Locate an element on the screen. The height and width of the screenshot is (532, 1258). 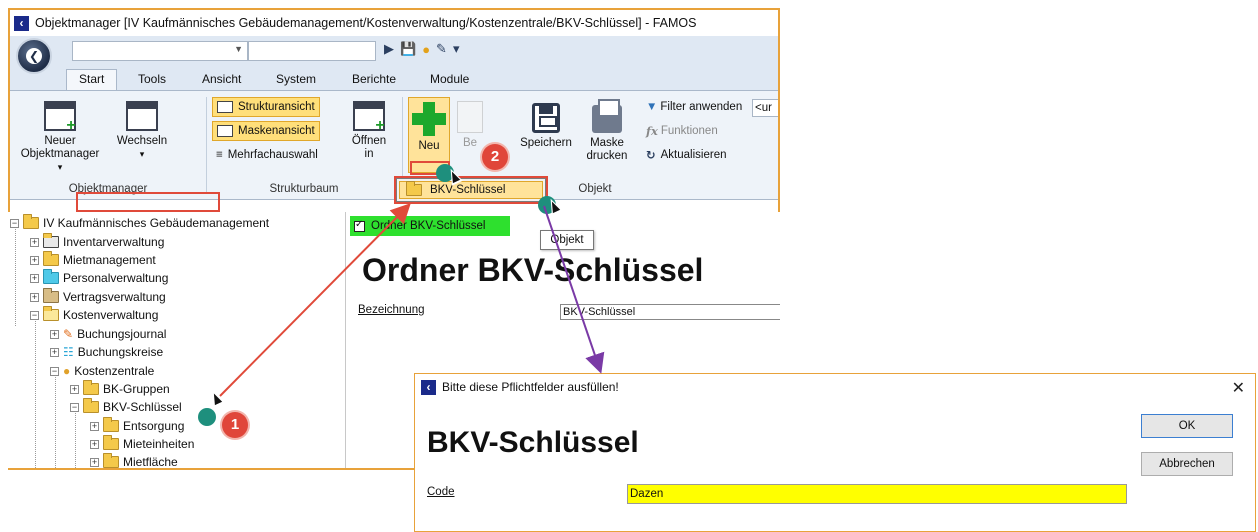
tree-line is located at coordinates (55, 420).